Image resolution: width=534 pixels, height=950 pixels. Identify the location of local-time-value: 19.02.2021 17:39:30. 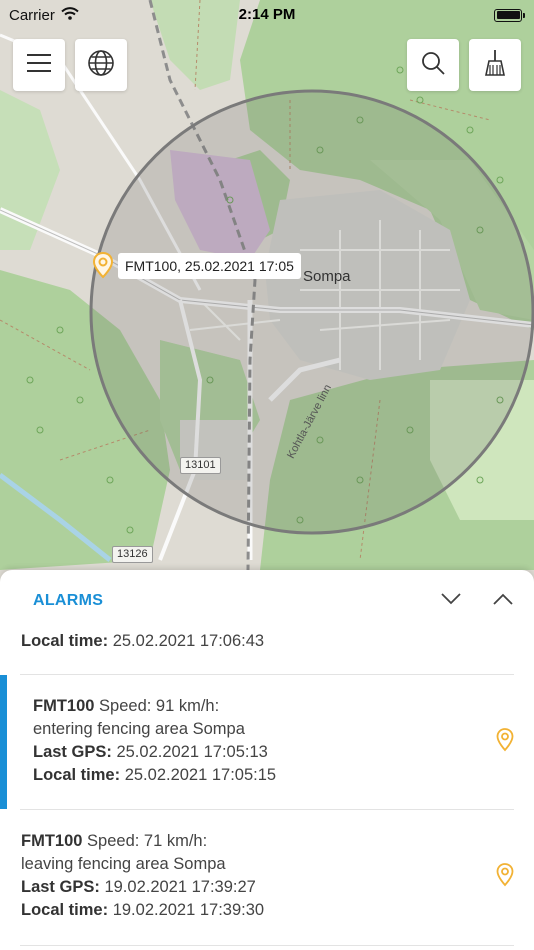
(188, 910).